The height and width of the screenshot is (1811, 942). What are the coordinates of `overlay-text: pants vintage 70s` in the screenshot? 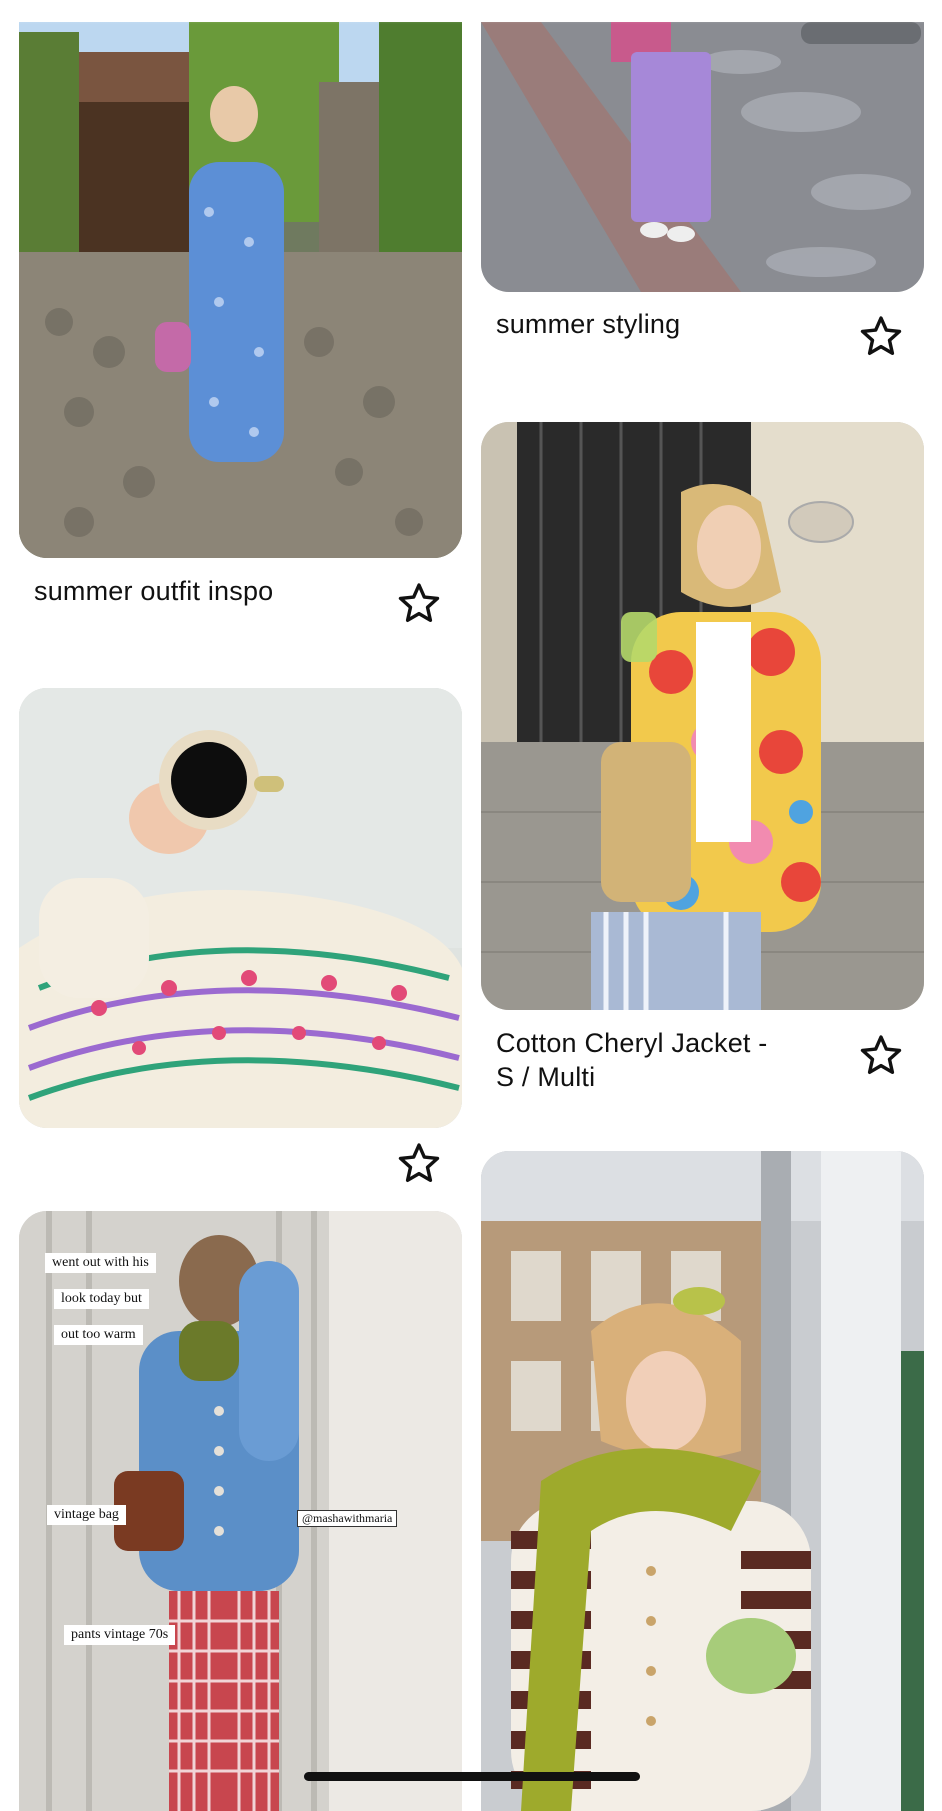 It's located at (120, 1635).